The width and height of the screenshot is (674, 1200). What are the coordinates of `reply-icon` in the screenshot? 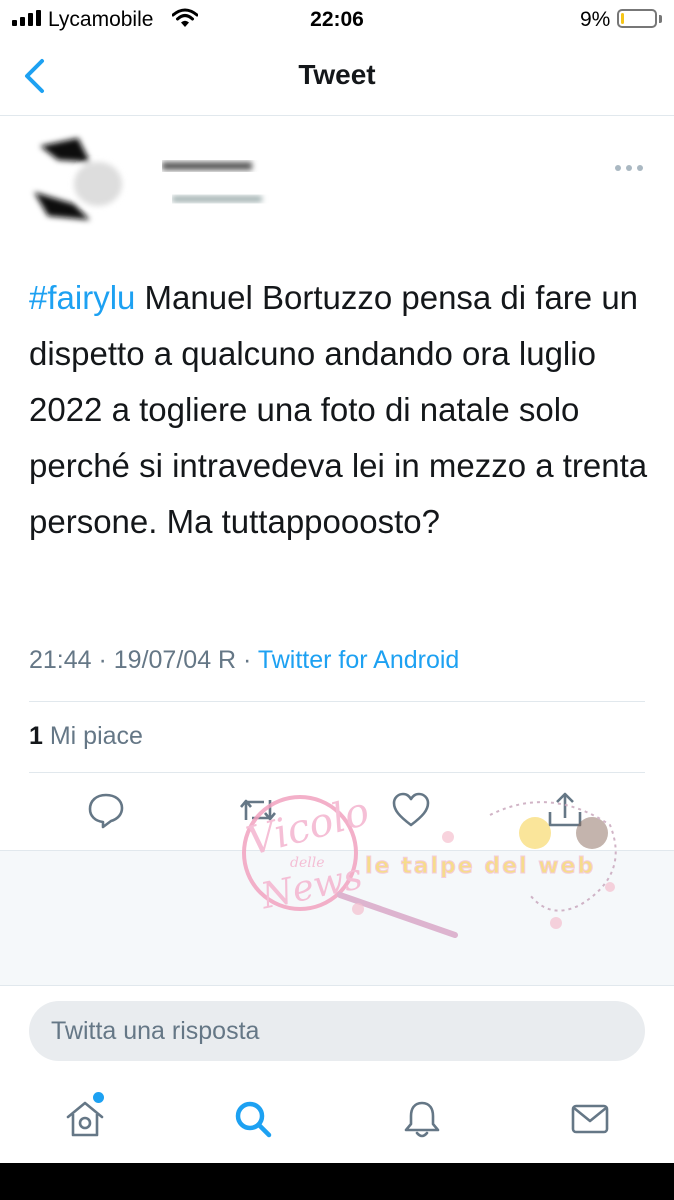 It's located at (106, 810).